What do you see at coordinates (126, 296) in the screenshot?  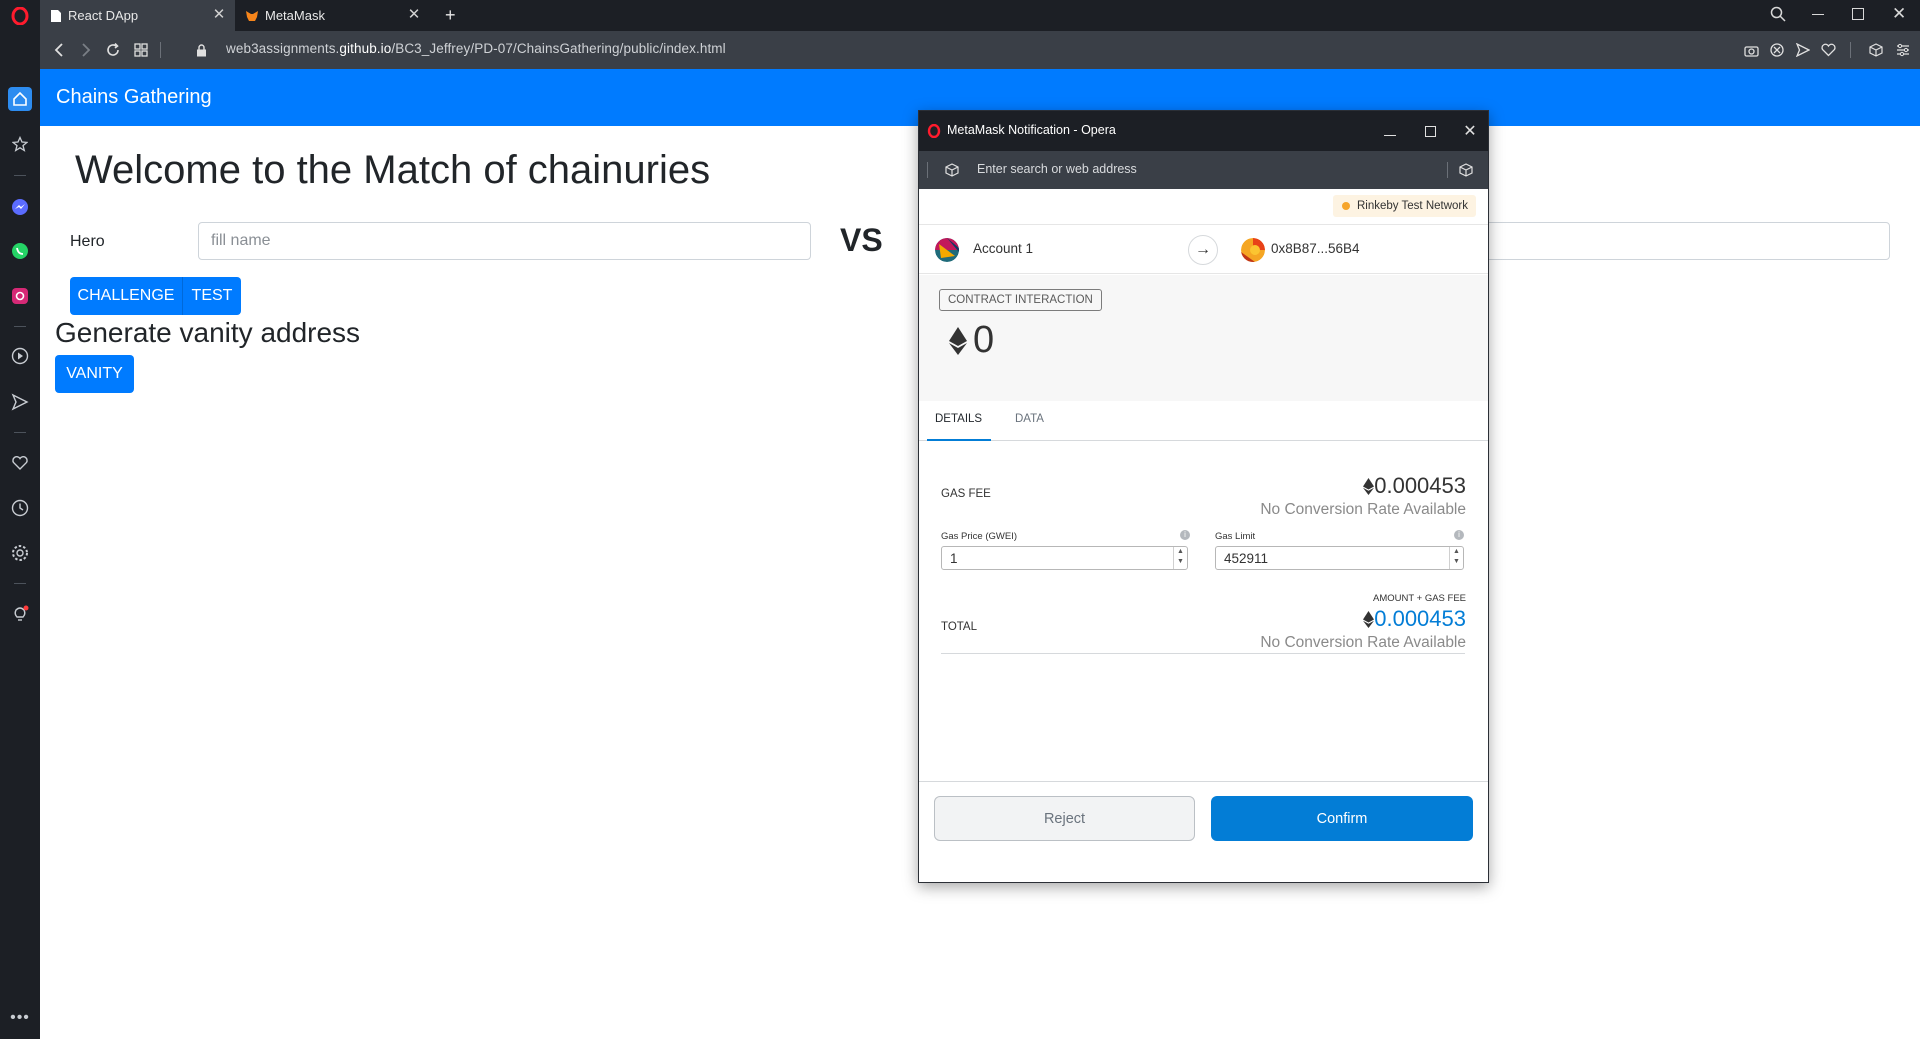 I see `challenge-button: CHALLENGE` at bounding box center [126, 296].